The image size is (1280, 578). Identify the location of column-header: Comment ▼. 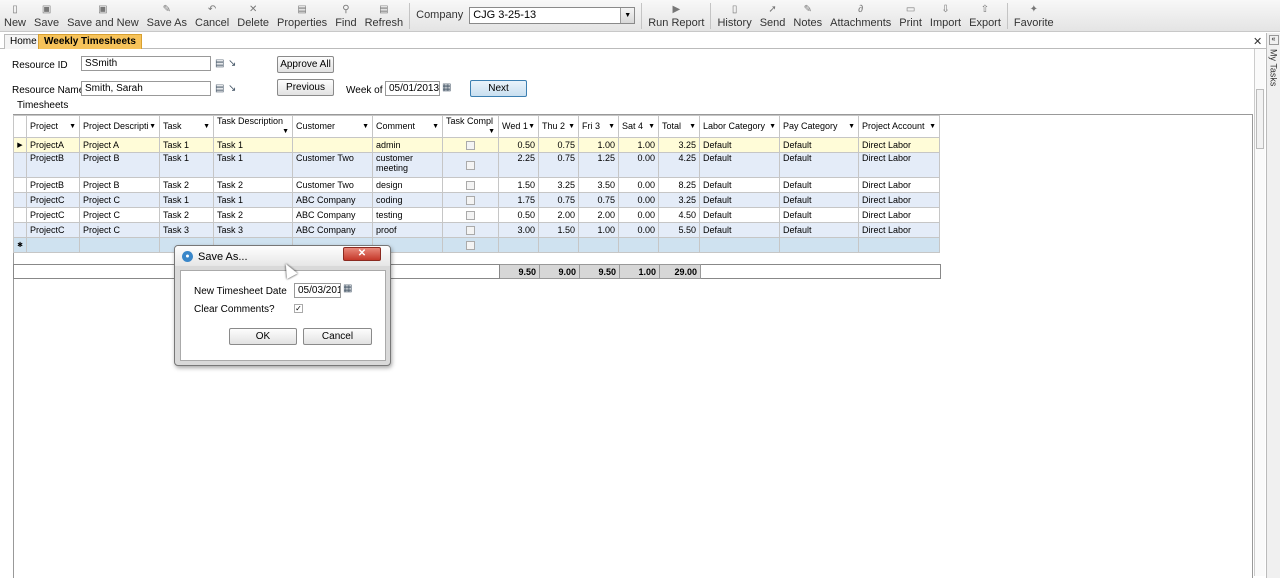
(407, 126).